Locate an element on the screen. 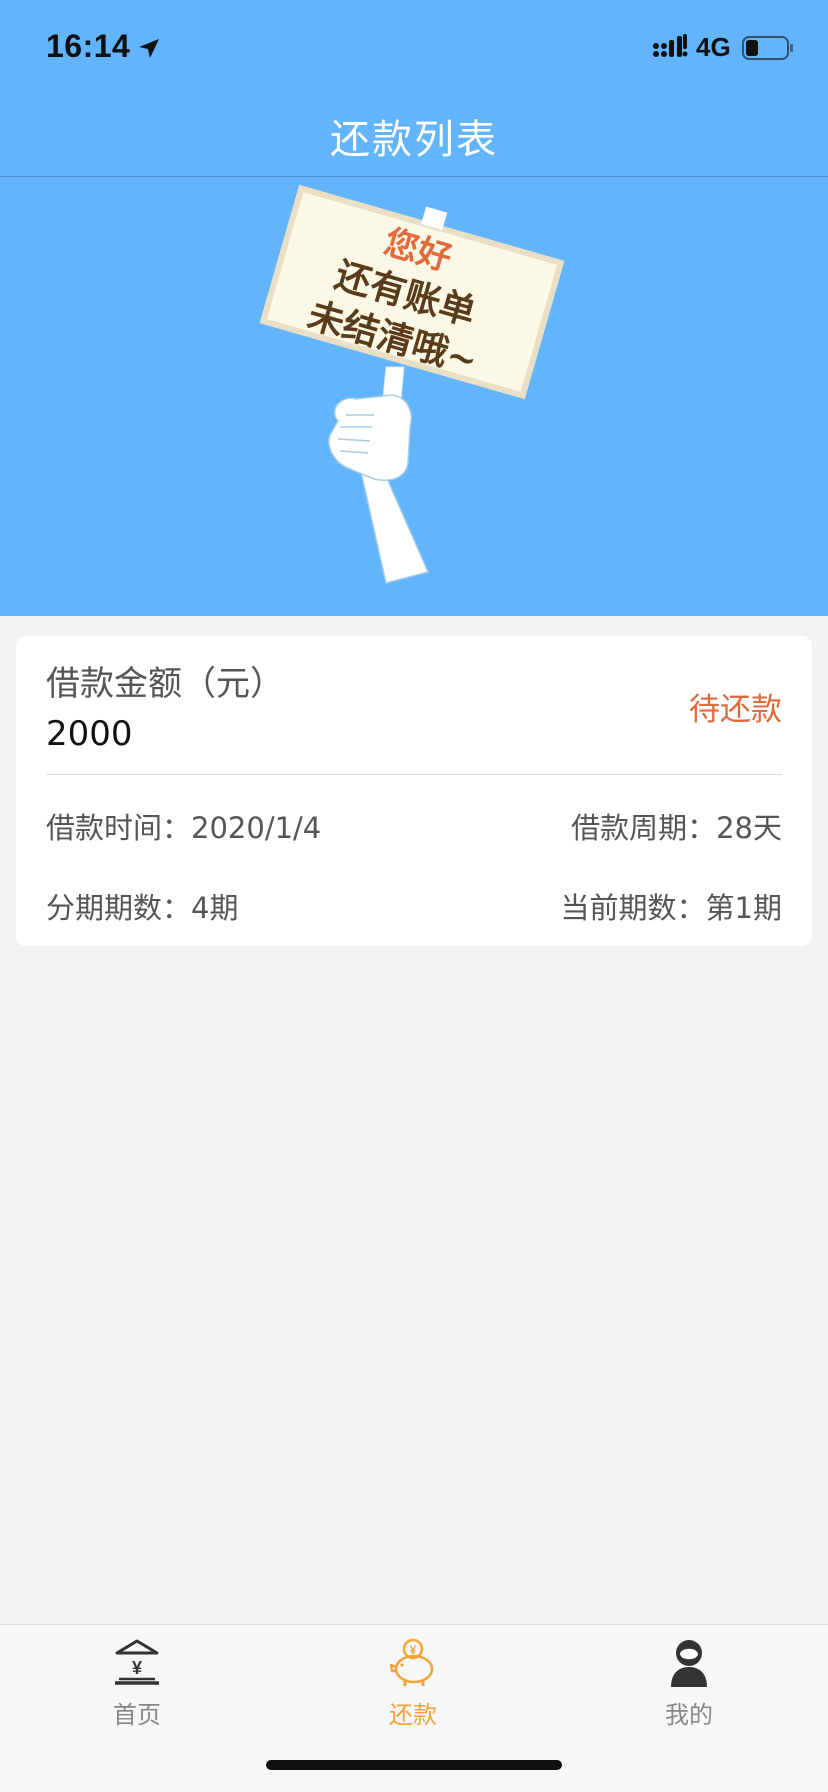 Image resolution: width=828 pixels, height=1792 pixels. loan-period-value: 28天 is located at coordinates (749, 828).